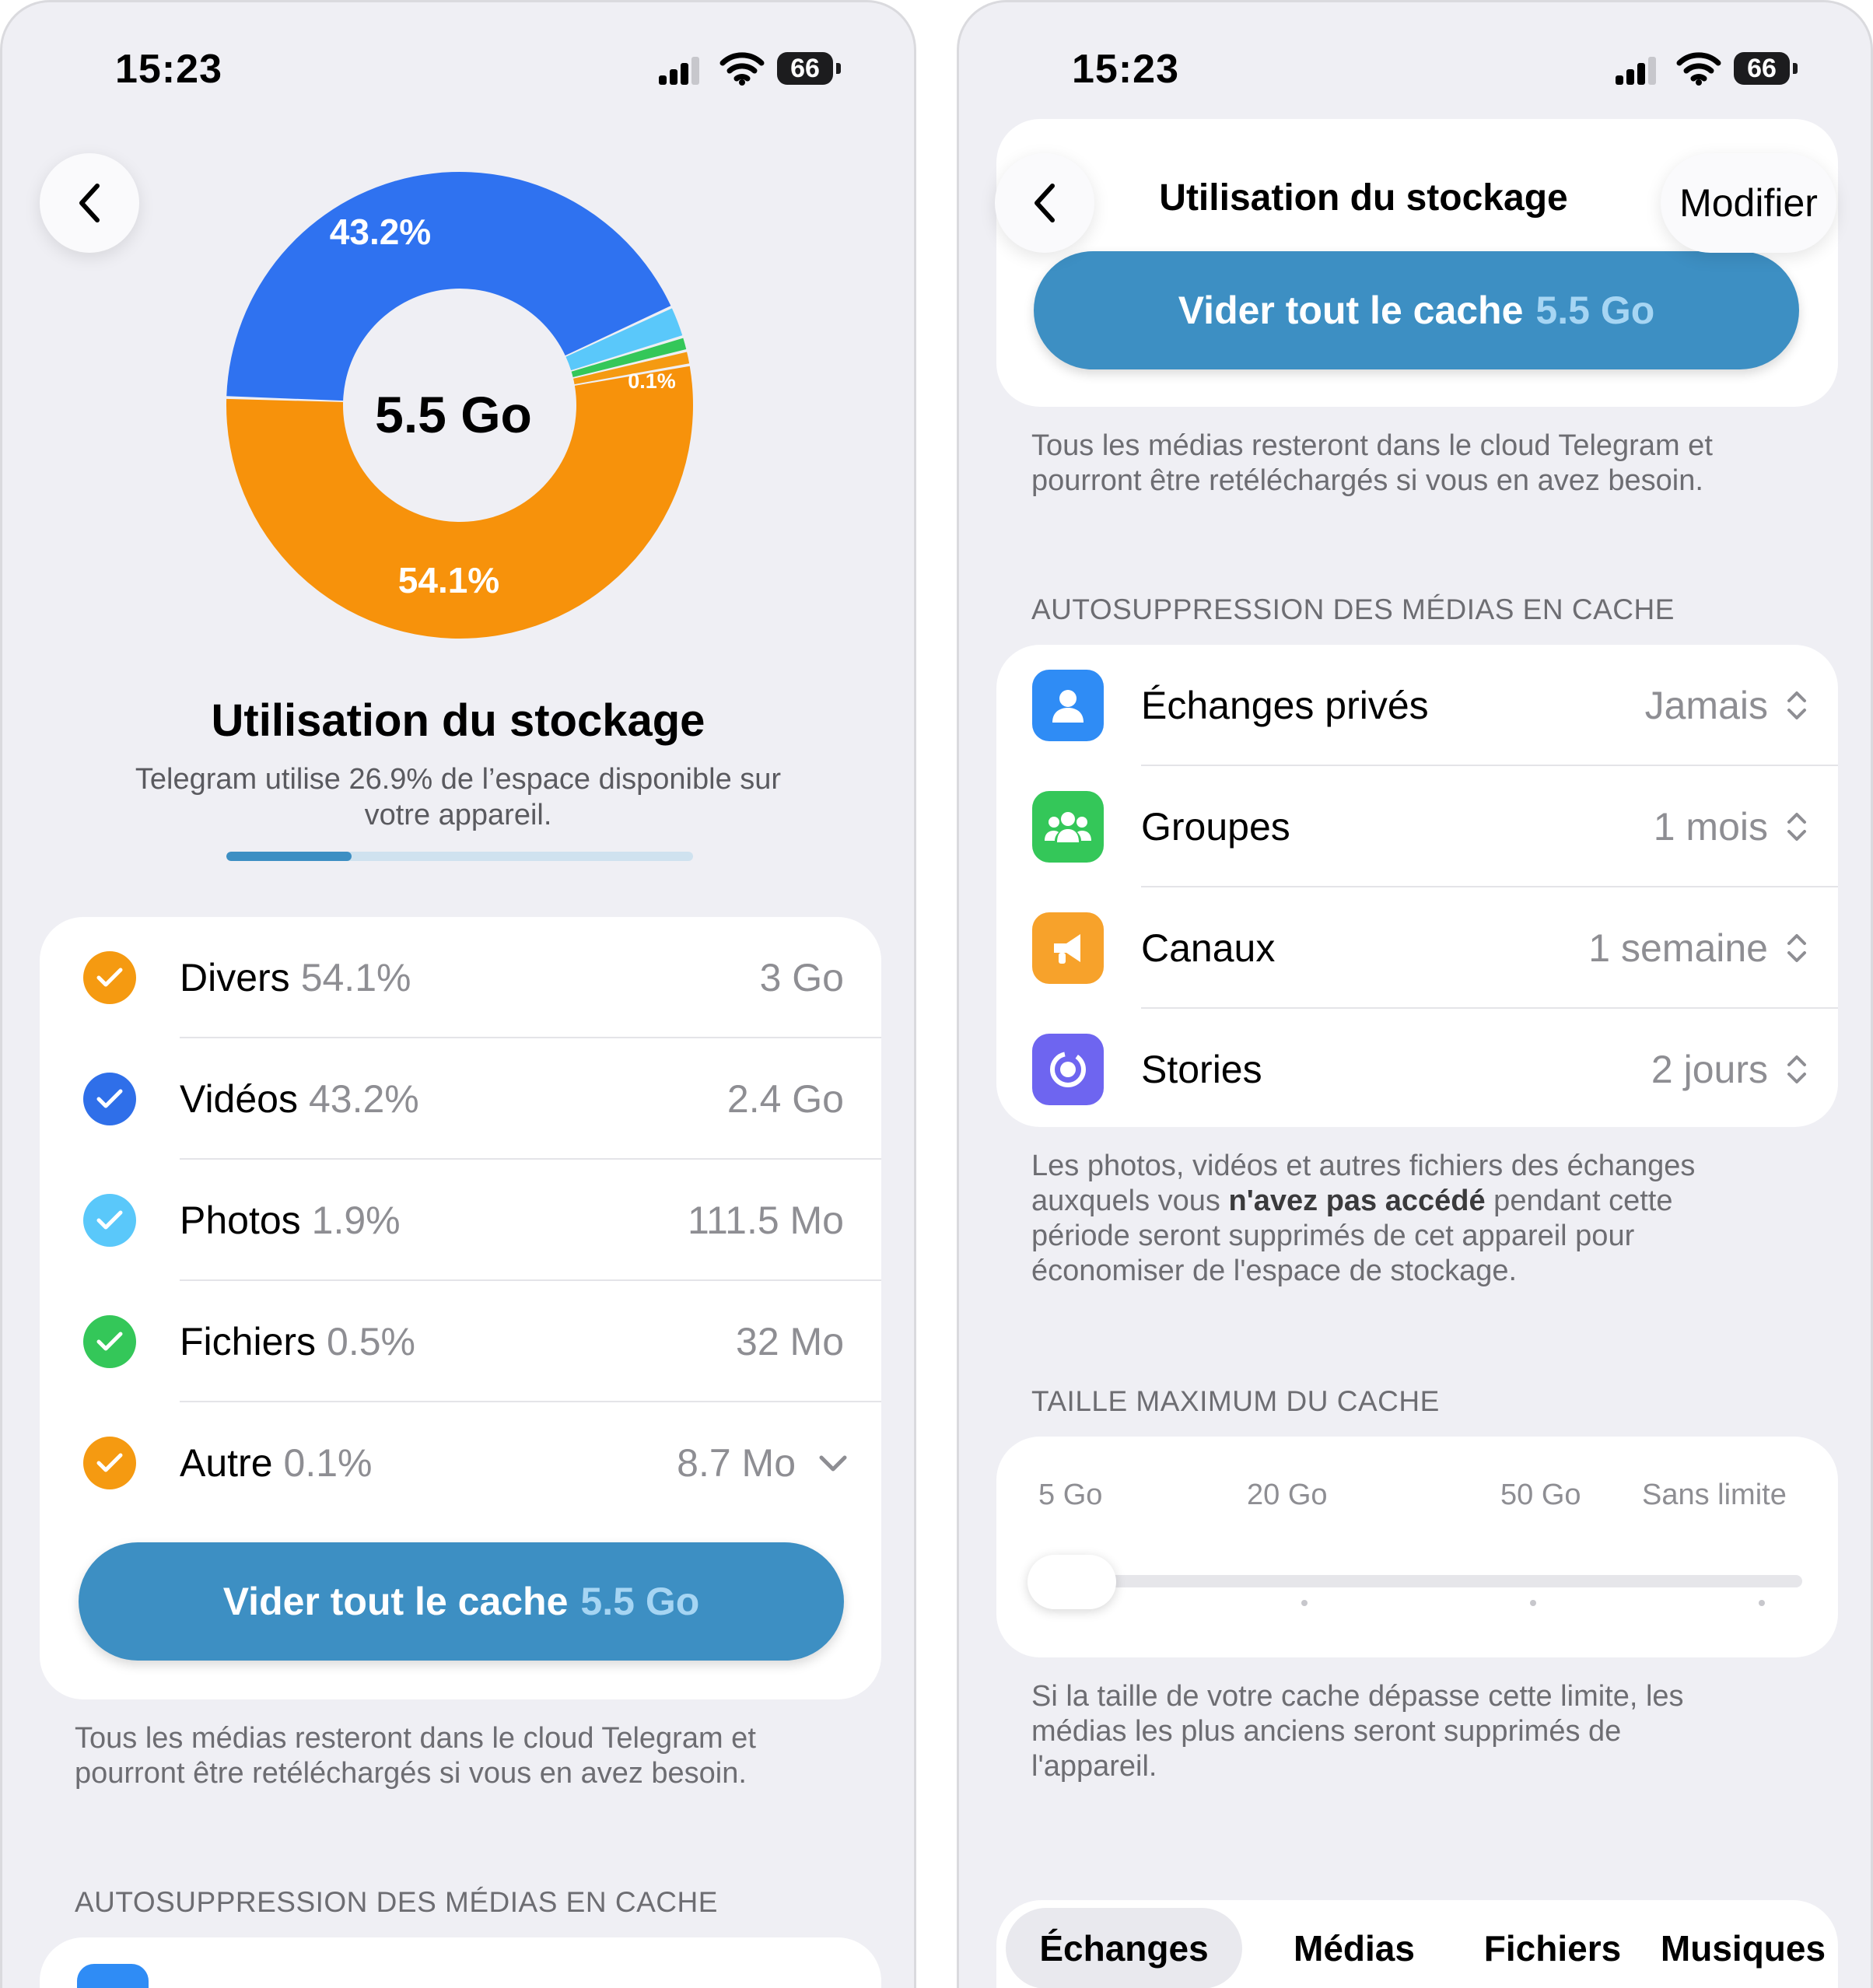 This screenshot has width=1873, height=1988. What do you see at coordinates (461, 1099) in the screenshot?
I see `category-row: Vidéos 43.2% 2.4 Go` at bounding box center [461, 1099].